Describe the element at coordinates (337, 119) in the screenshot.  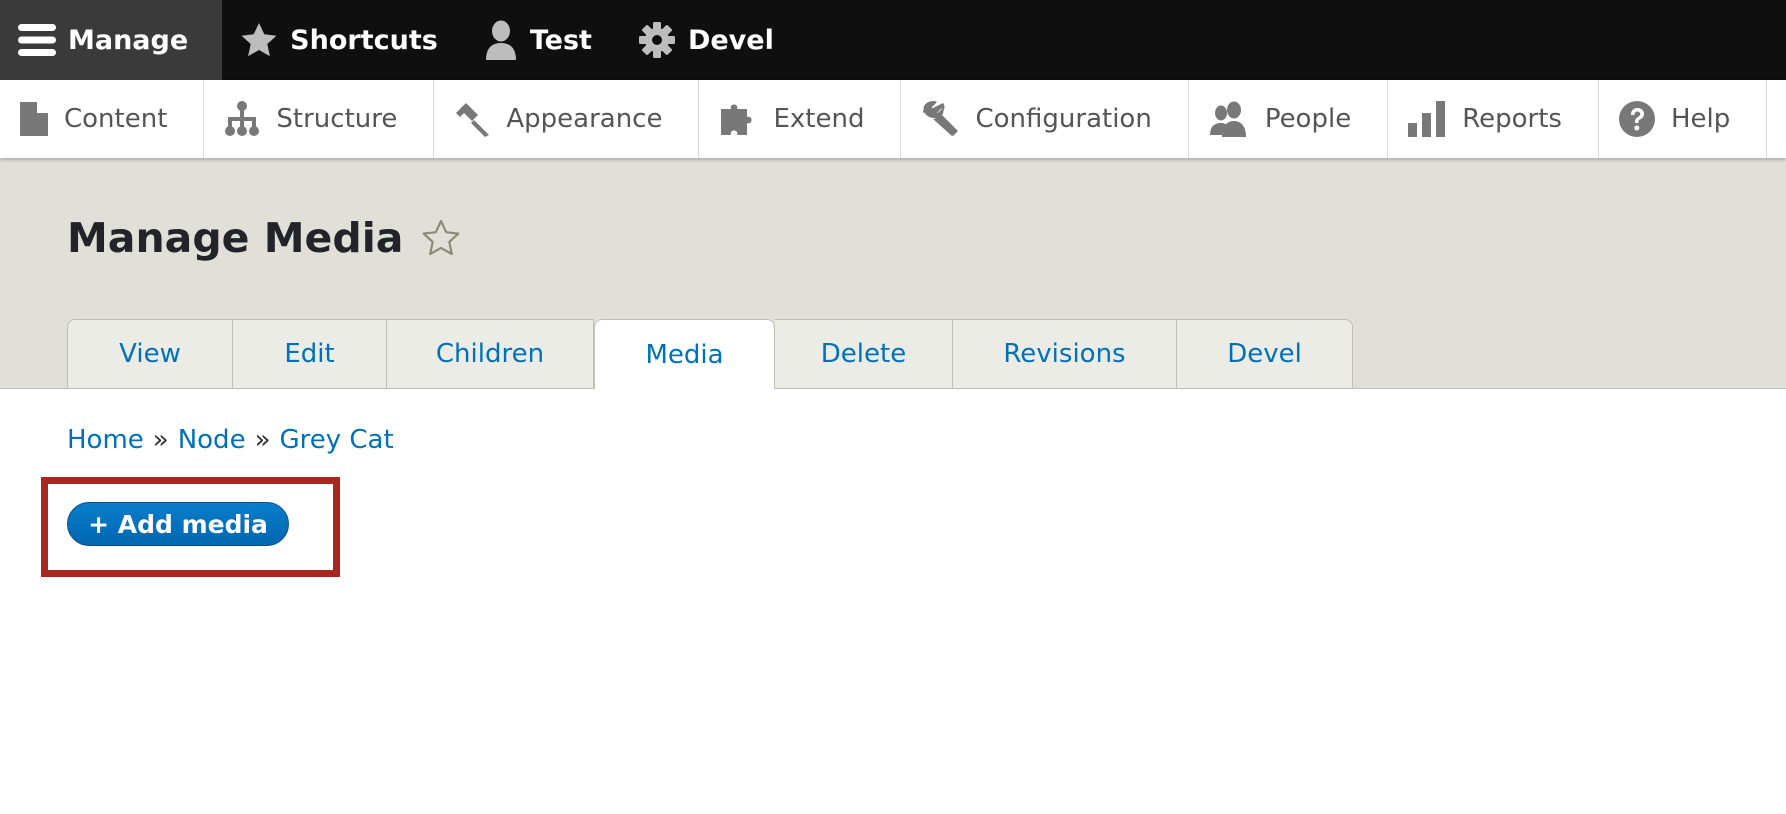
I see `tray-item-label: Structure` at that location.